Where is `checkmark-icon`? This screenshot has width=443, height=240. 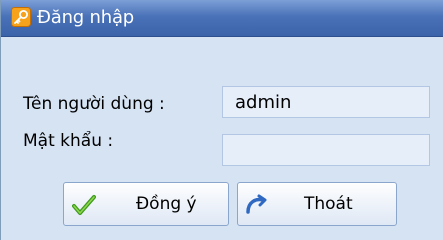
checkmark-icon is located at coordinates (84, 205).